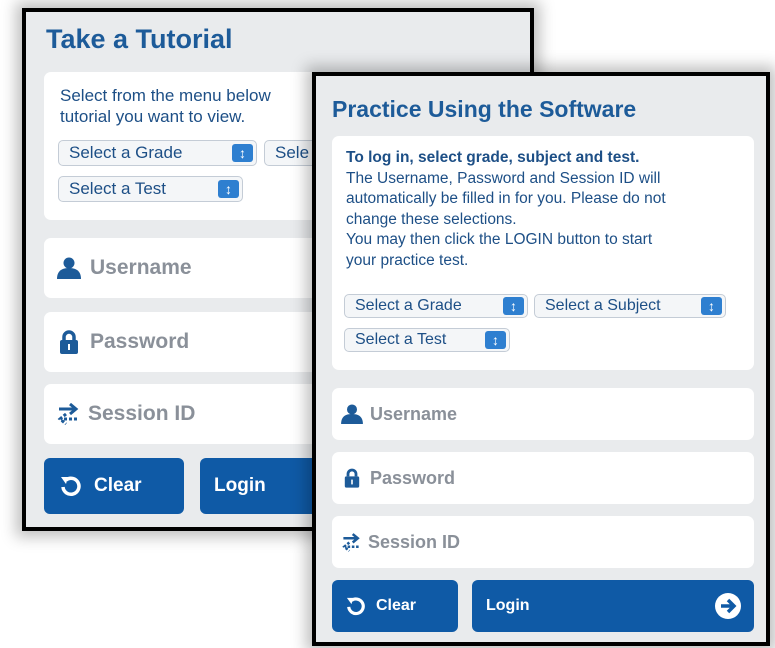 The image size is (775, 648). Describe the element at coordinates (408, 305) in the screenshot. I see `practice-grade-select-label: Select a Grade` at that location.